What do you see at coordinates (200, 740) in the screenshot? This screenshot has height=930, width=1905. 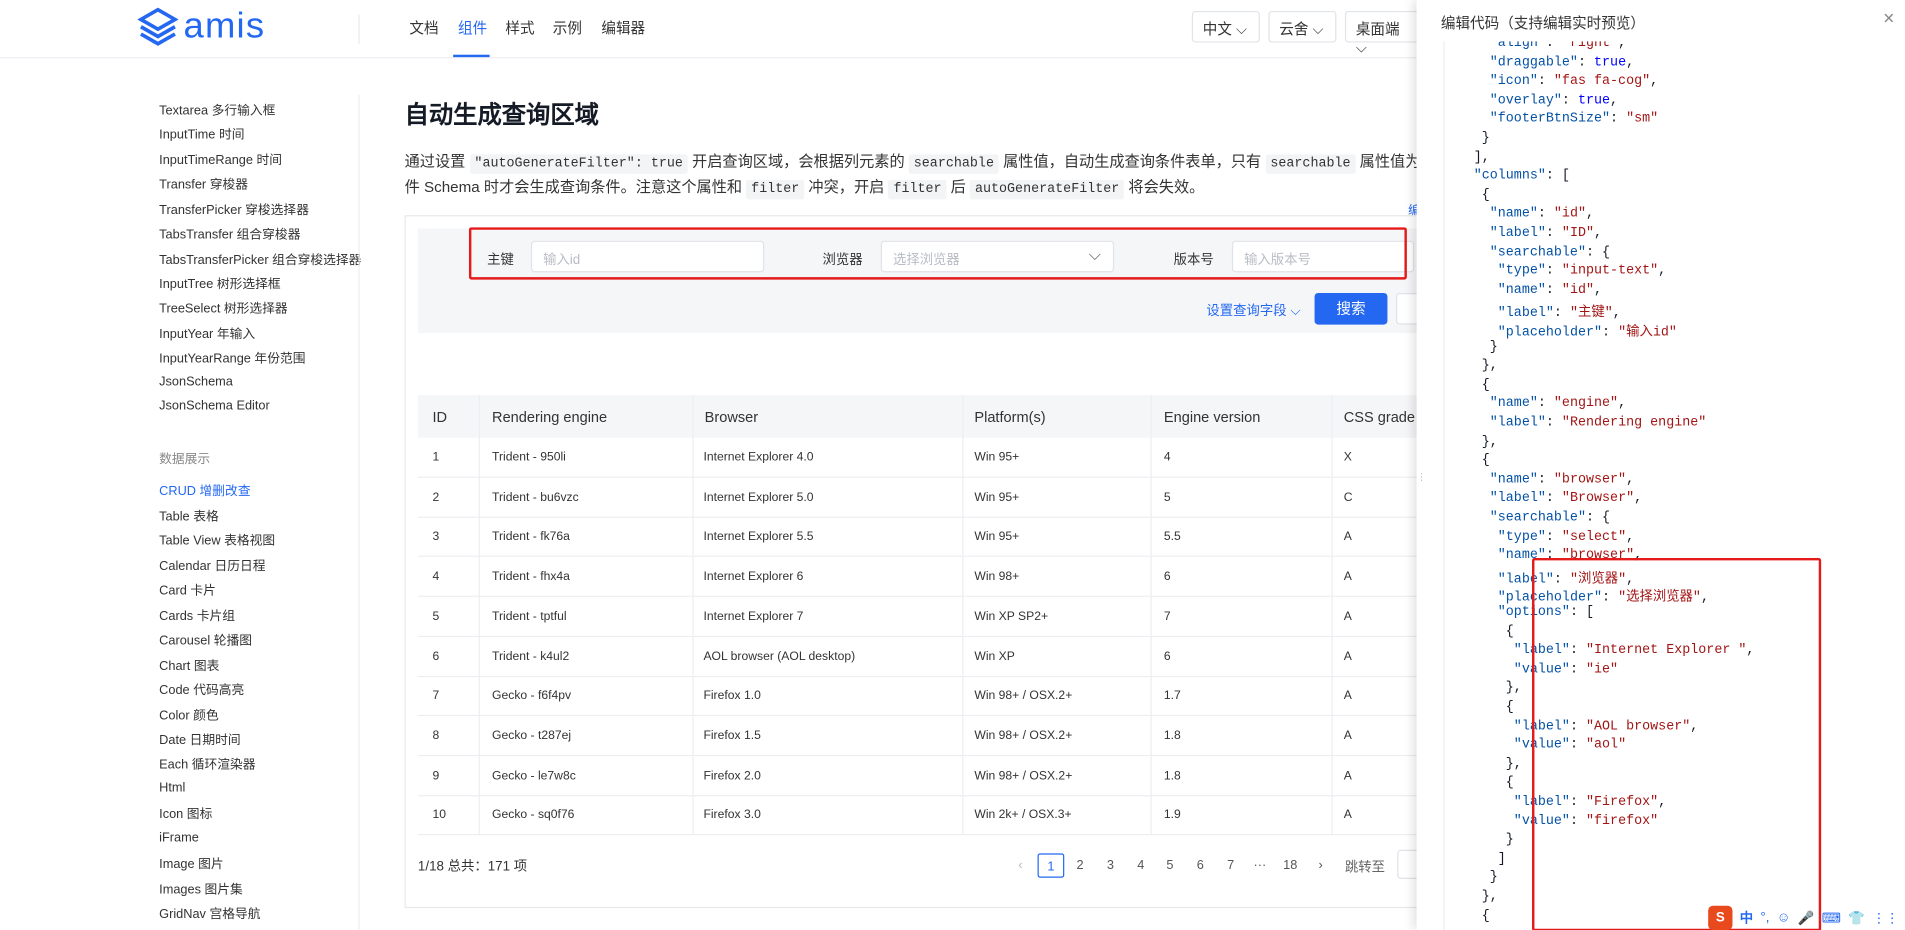 I see `sidebar-item: Date 日期时间` at bounding box center [200, 740].